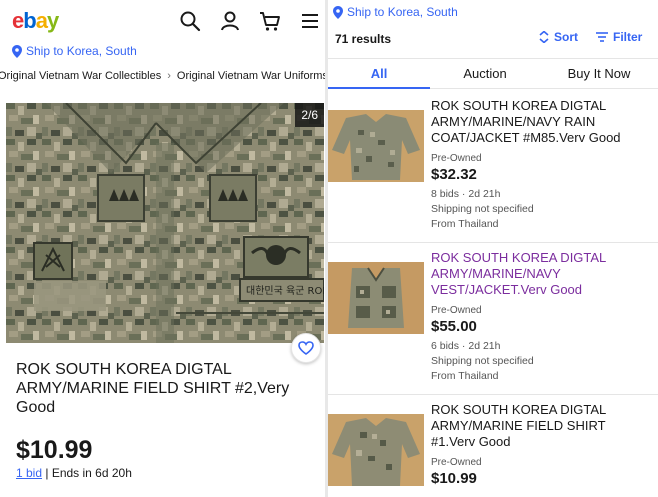  Describe the element at coordinates (310, 21) in the screenshot. I see `menu-icon` at that location.